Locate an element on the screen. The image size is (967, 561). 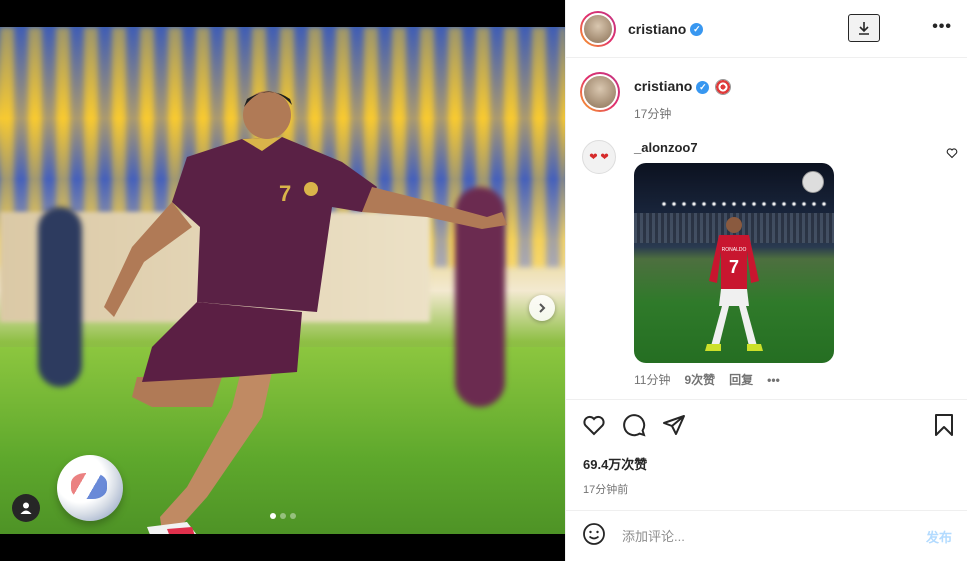
reply-button: 回复 is located at coordinates (741, 379).